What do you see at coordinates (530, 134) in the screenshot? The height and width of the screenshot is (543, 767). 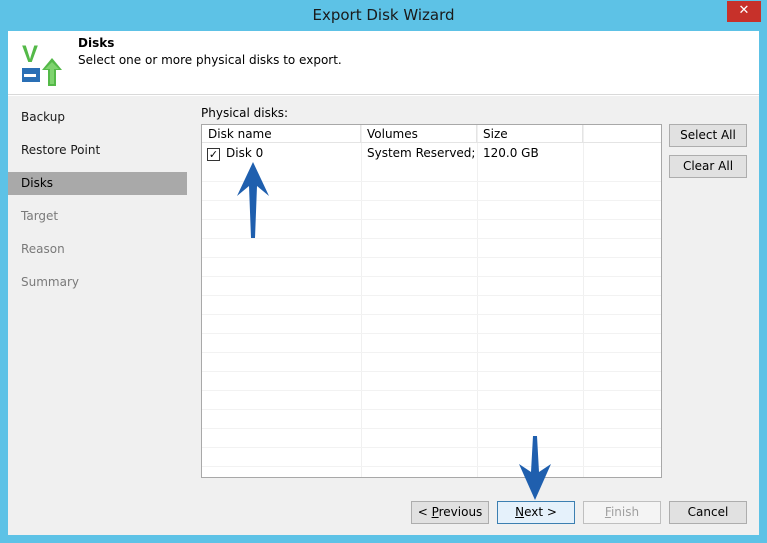 I see `column-header-size: Size` at bounding box center [530, 134].